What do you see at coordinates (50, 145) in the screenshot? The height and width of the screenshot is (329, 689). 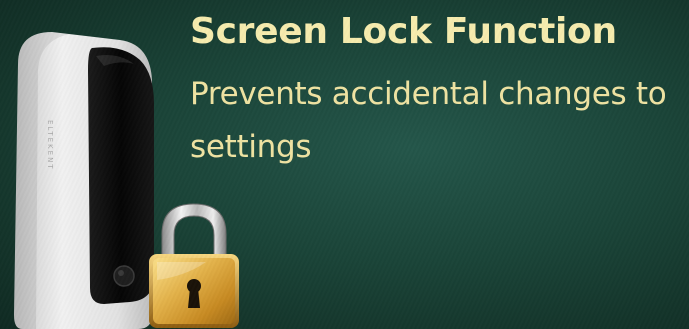 I see `device-brand-text: ELTEKENT` at bounding box center [50, 145].